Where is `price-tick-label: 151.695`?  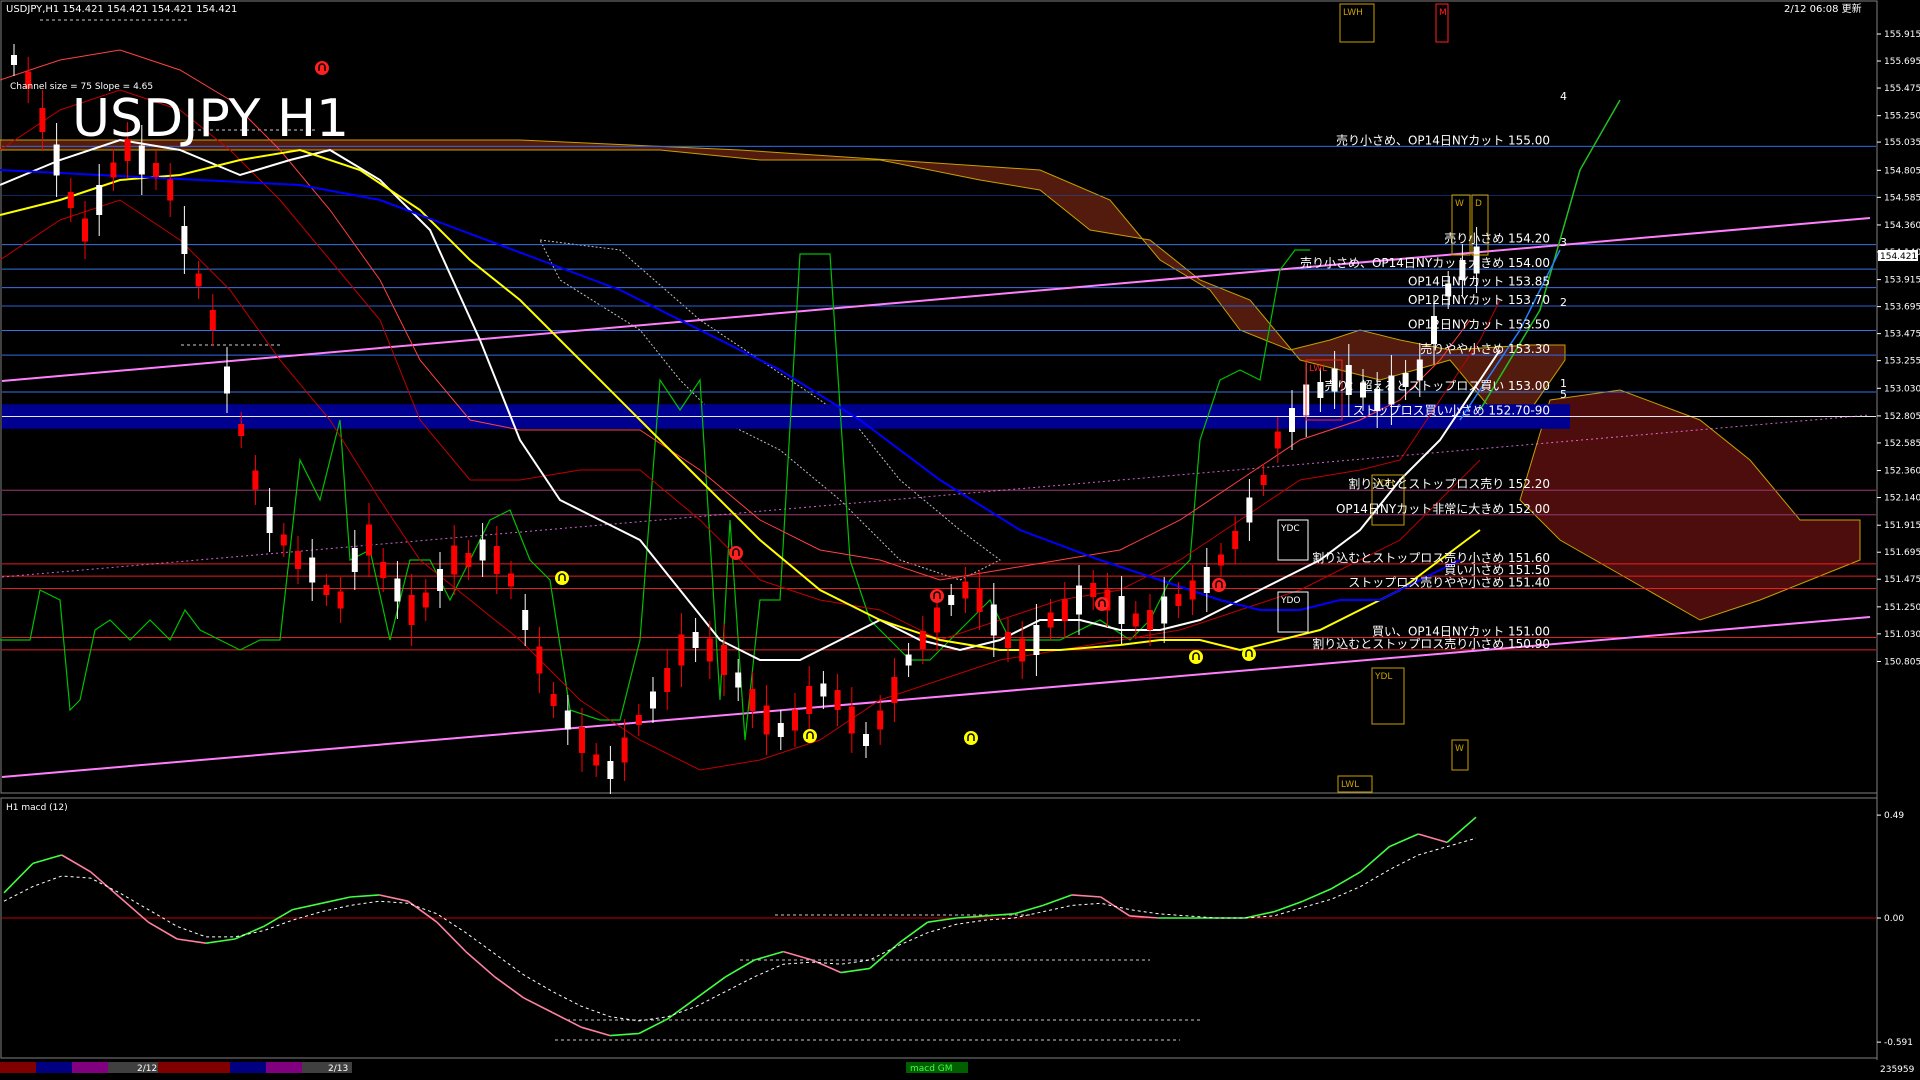 price-tick-label: 151.695 is located at coordinates (1902, 553).